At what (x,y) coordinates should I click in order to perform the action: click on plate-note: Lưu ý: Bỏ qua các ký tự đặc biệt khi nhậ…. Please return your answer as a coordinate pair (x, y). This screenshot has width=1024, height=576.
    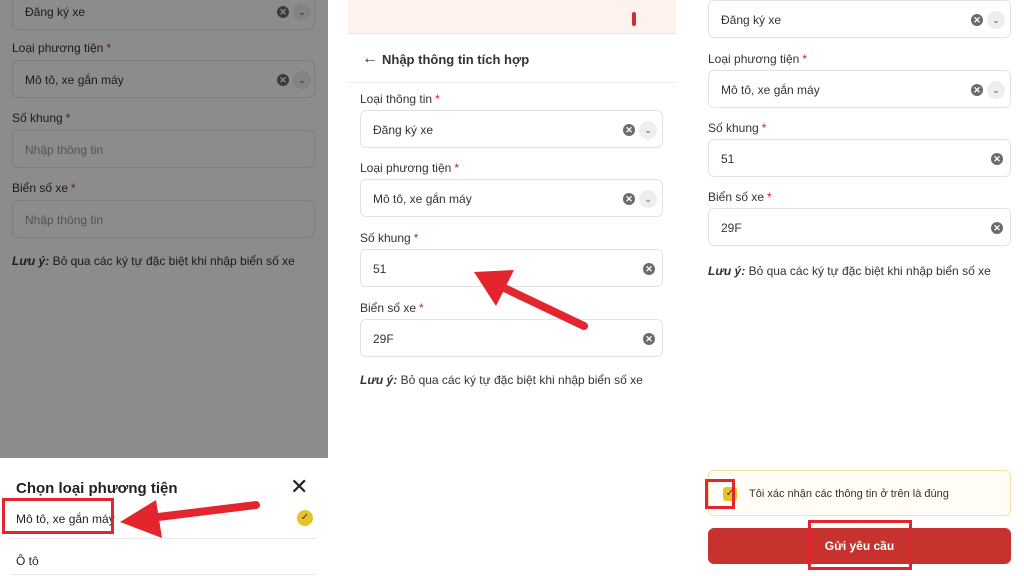
    Looking at the image, I should click on (849, 271).